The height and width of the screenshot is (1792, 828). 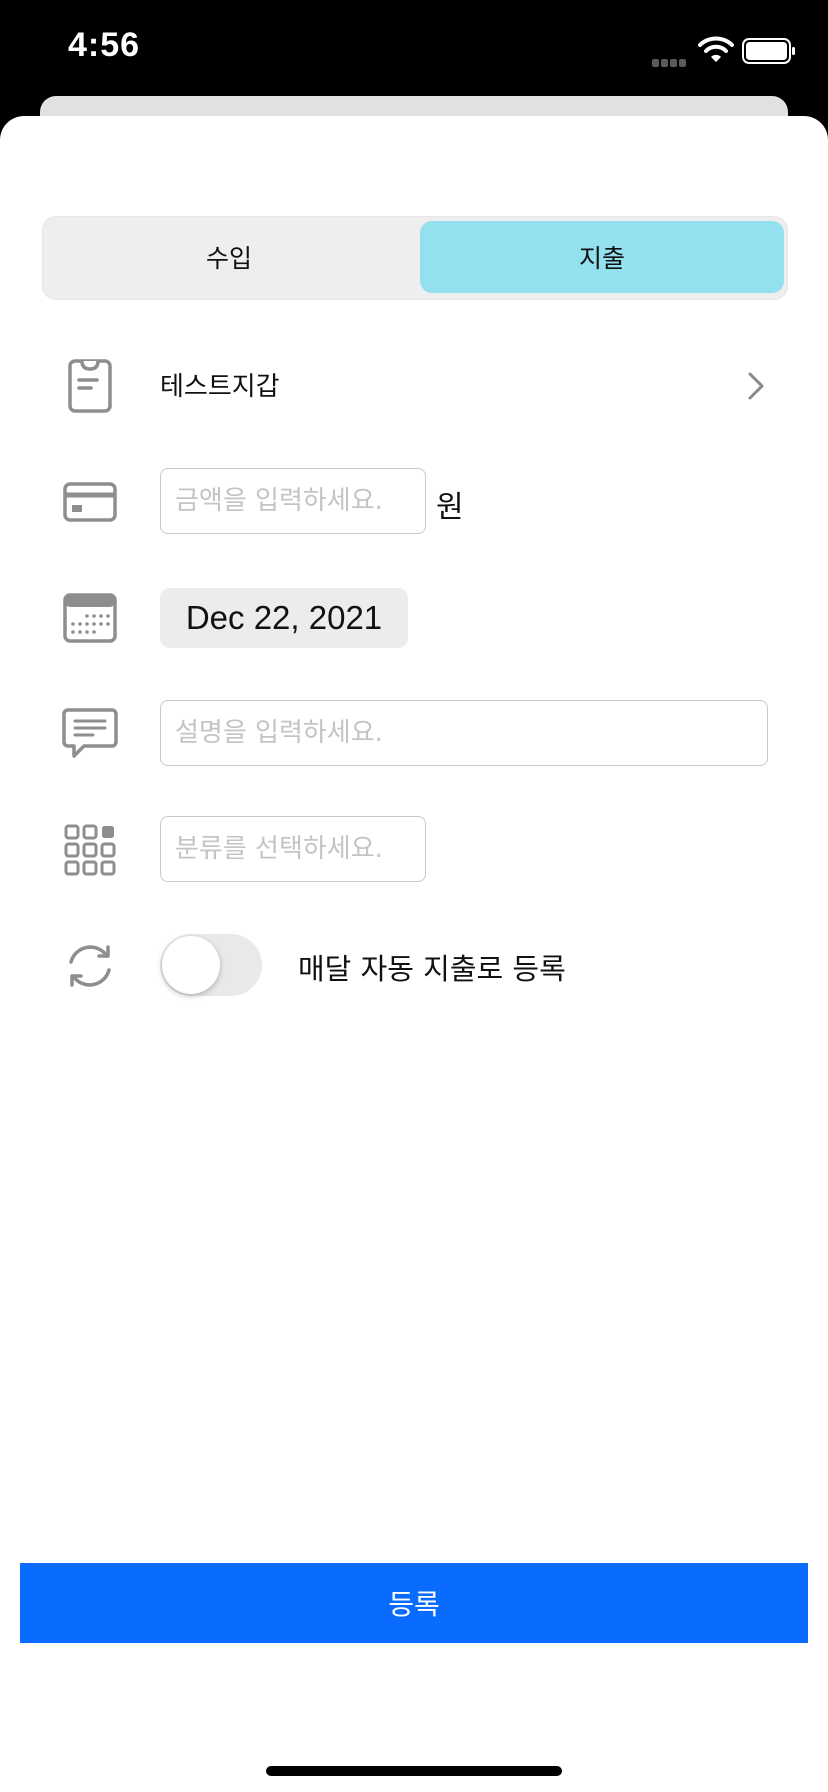 What do you see at coordinates (220, 384) in the screenshot?
I see `wallet-name: 테스트지갑` at bounding box center [220, 384].